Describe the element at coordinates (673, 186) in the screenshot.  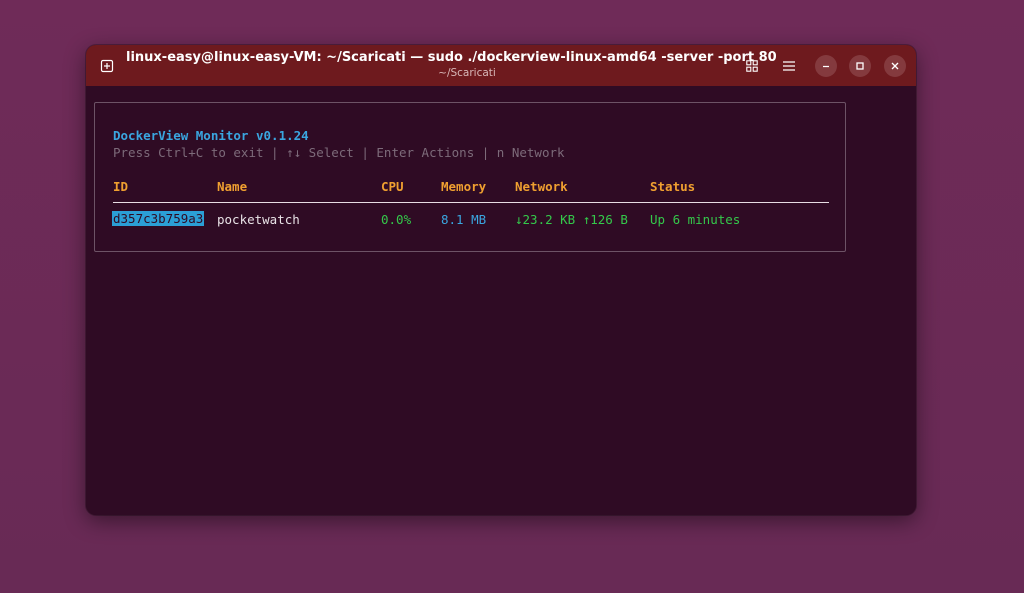
I see `column-header-status: Status` at that location.